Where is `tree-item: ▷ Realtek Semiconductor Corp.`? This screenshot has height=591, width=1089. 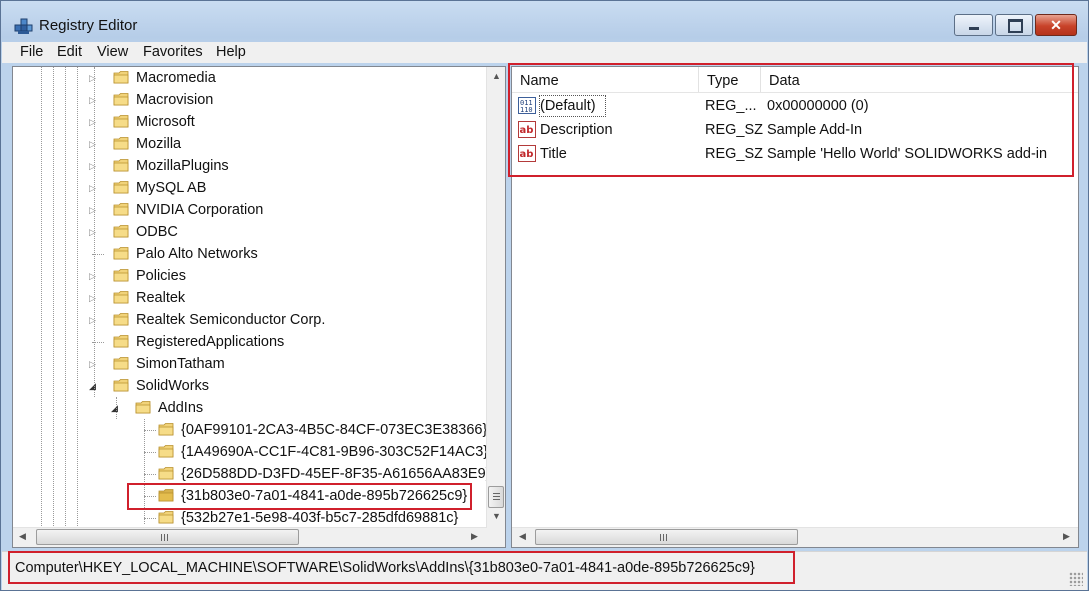 tree-item: ▷ Realtek Semiconductor Corp. is located at coordinates (248, 320).